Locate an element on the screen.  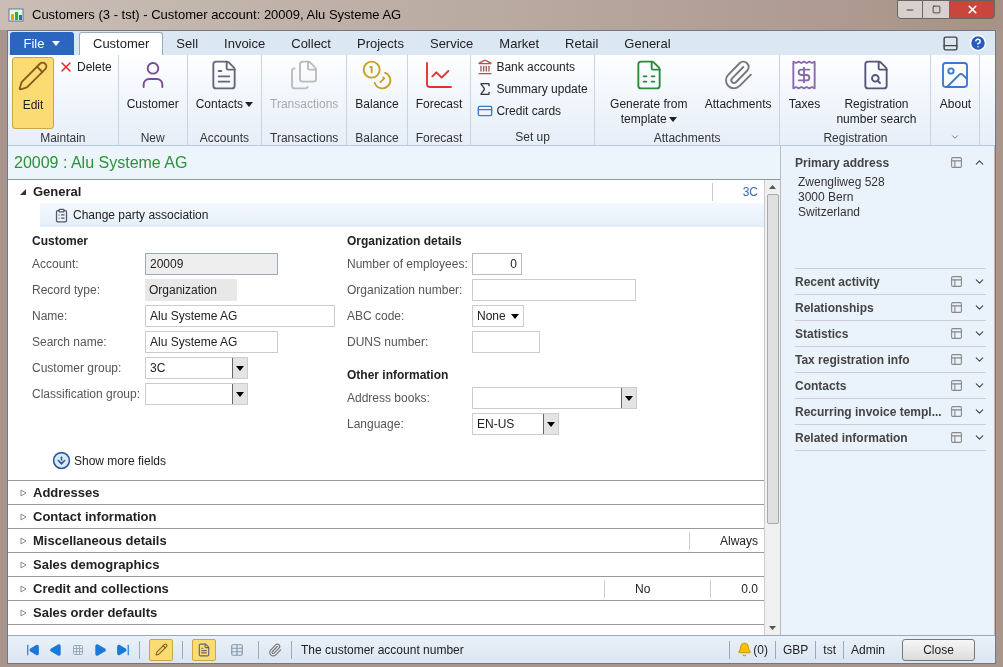
file-tab: File is located at coordinates (42, 43).